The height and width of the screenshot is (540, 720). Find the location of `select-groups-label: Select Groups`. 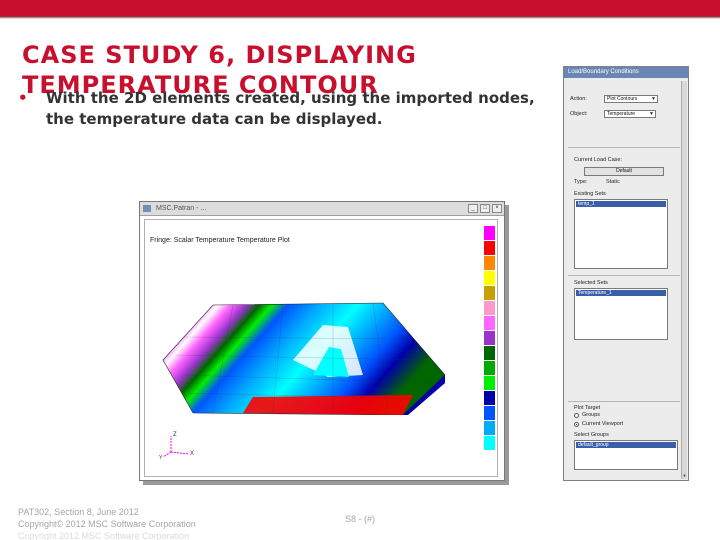

select-groups-label: Select Groups is located at coordinates (591, 435).